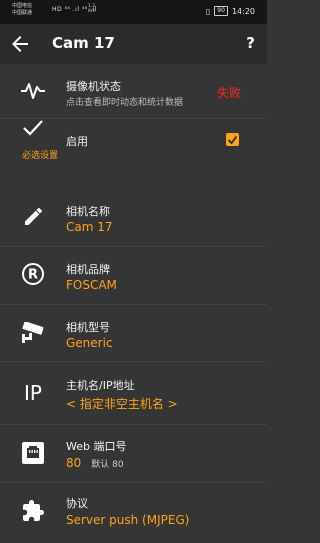  Describe the element at coordinates (92, 9) in the screenshot. I see `net-speed: 1.2 K/s` at that location.